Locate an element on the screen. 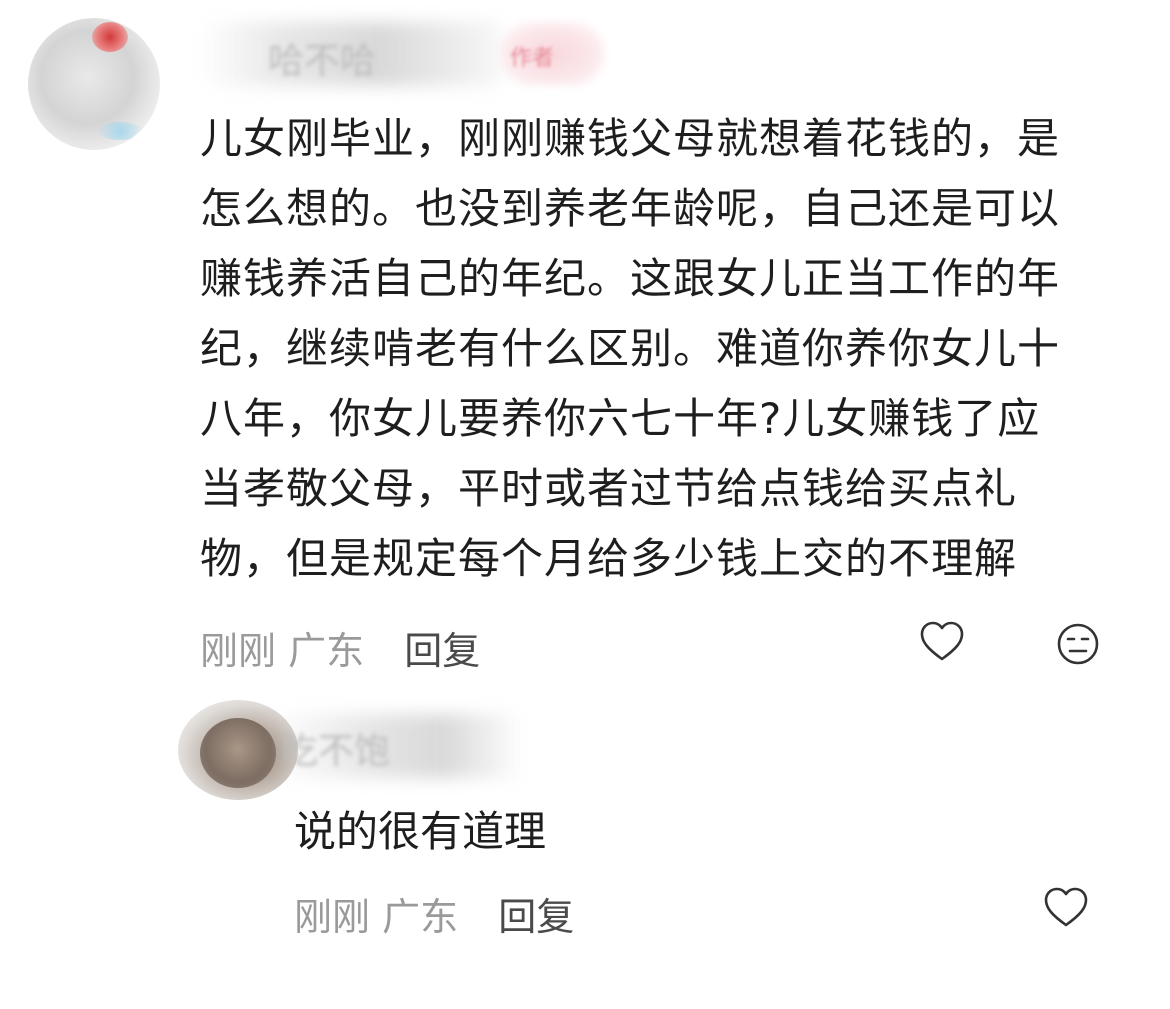 This screenshot has height=1009, width=1170. reply-body: 说的很有道理 is located at coordinates (420, 831).